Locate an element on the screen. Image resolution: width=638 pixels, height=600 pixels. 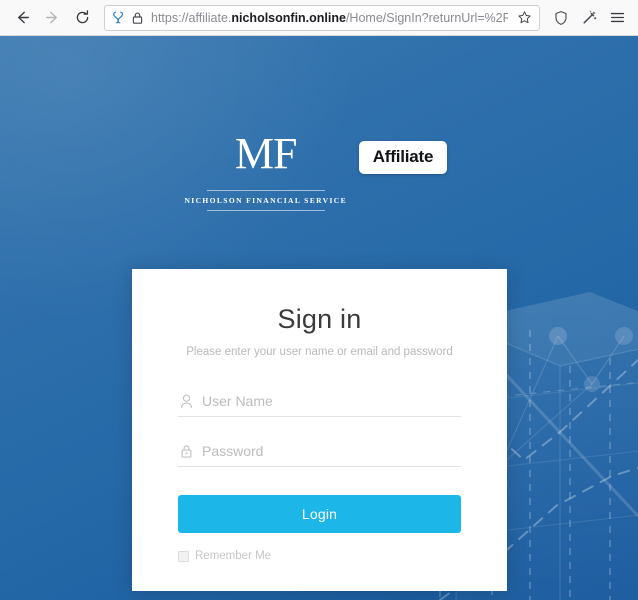
company-name: NICHOLSON FINANCIAL SERVICE is located at coordinates (265, 200).